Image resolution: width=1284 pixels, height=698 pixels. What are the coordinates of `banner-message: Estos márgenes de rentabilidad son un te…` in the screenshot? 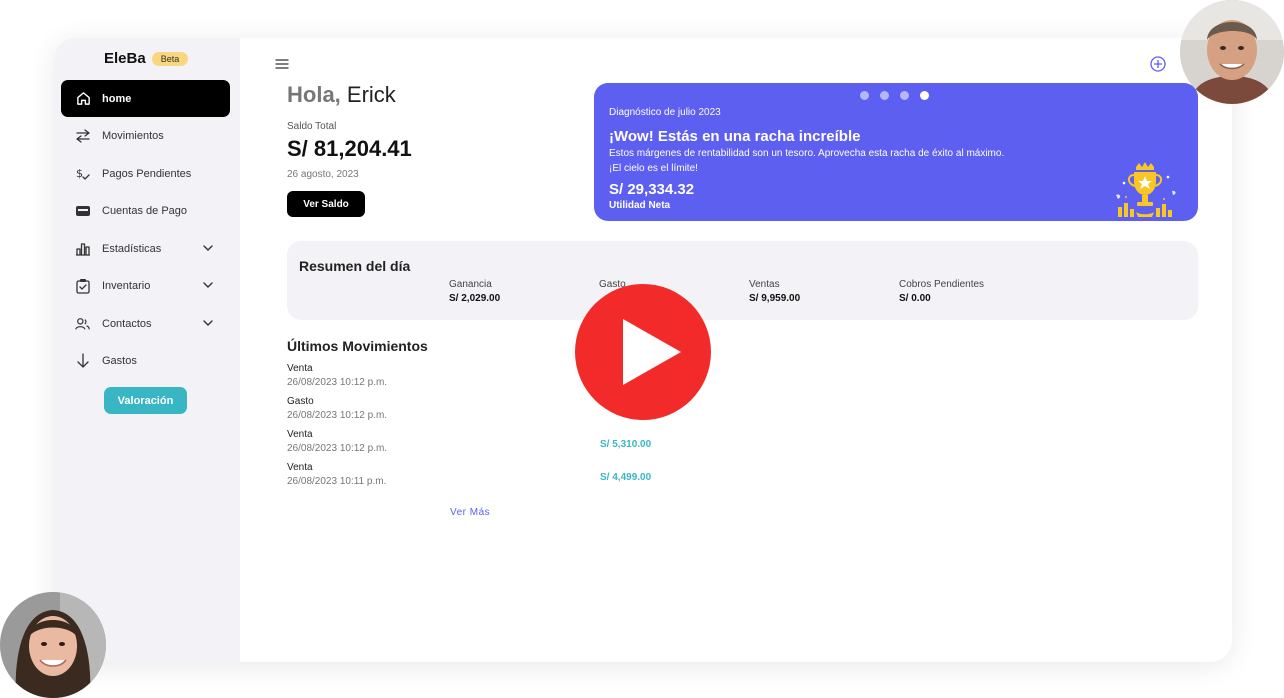 It's located at (807, 161).